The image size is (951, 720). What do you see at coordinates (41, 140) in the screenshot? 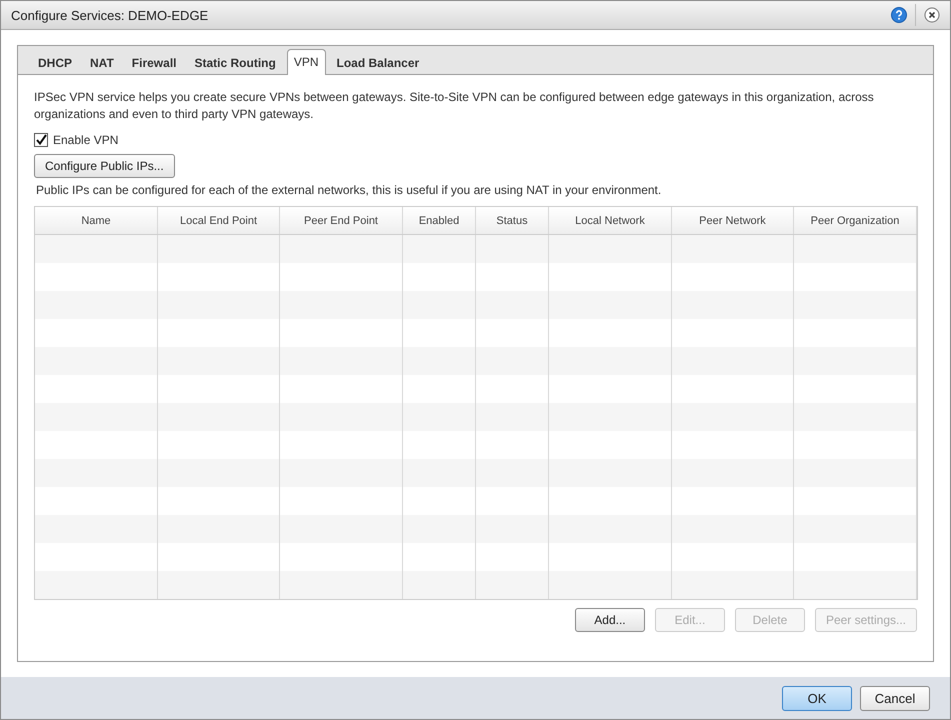
I see `checkbox` at bounding box center [41, 140].